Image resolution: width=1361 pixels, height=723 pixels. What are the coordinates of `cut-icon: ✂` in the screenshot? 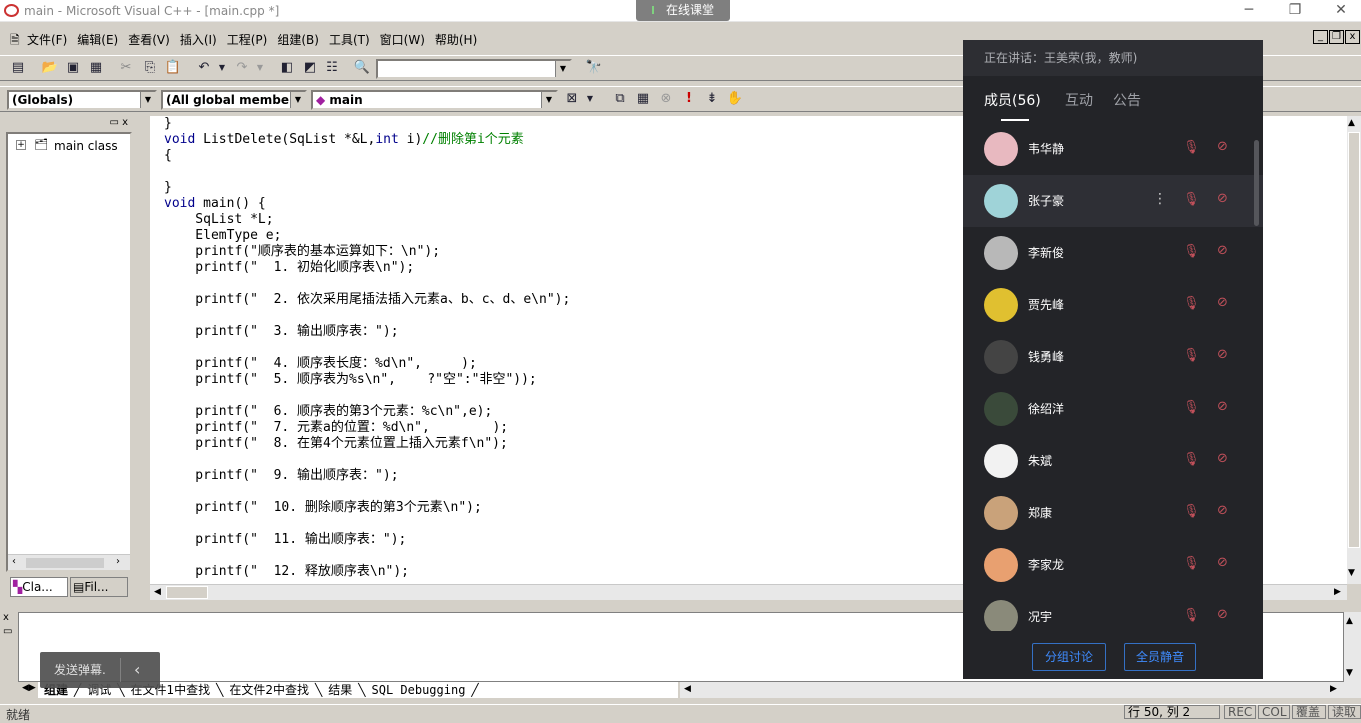 It's located at (126, 68).